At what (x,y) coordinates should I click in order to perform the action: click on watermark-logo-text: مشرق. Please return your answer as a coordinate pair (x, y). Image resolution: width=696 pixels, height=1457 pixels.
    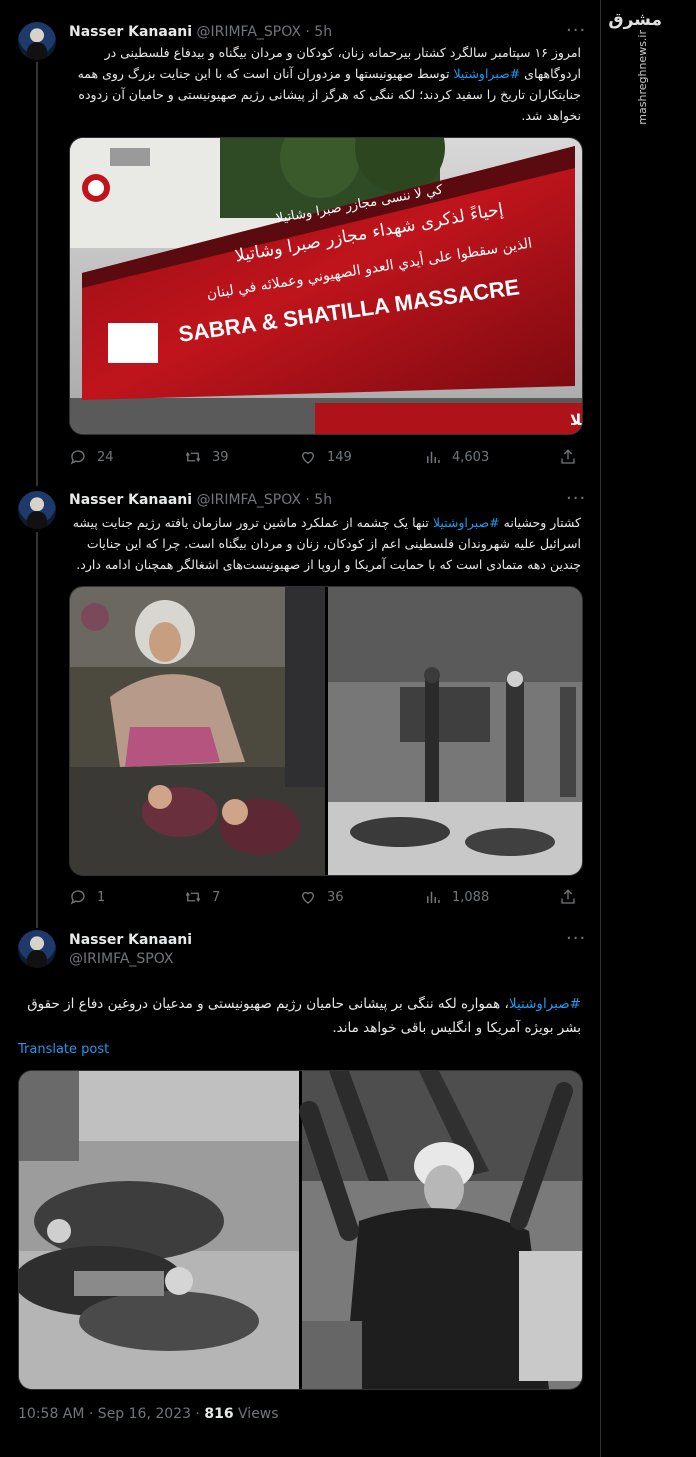
    Looking at the image, I should click on (635, 20).